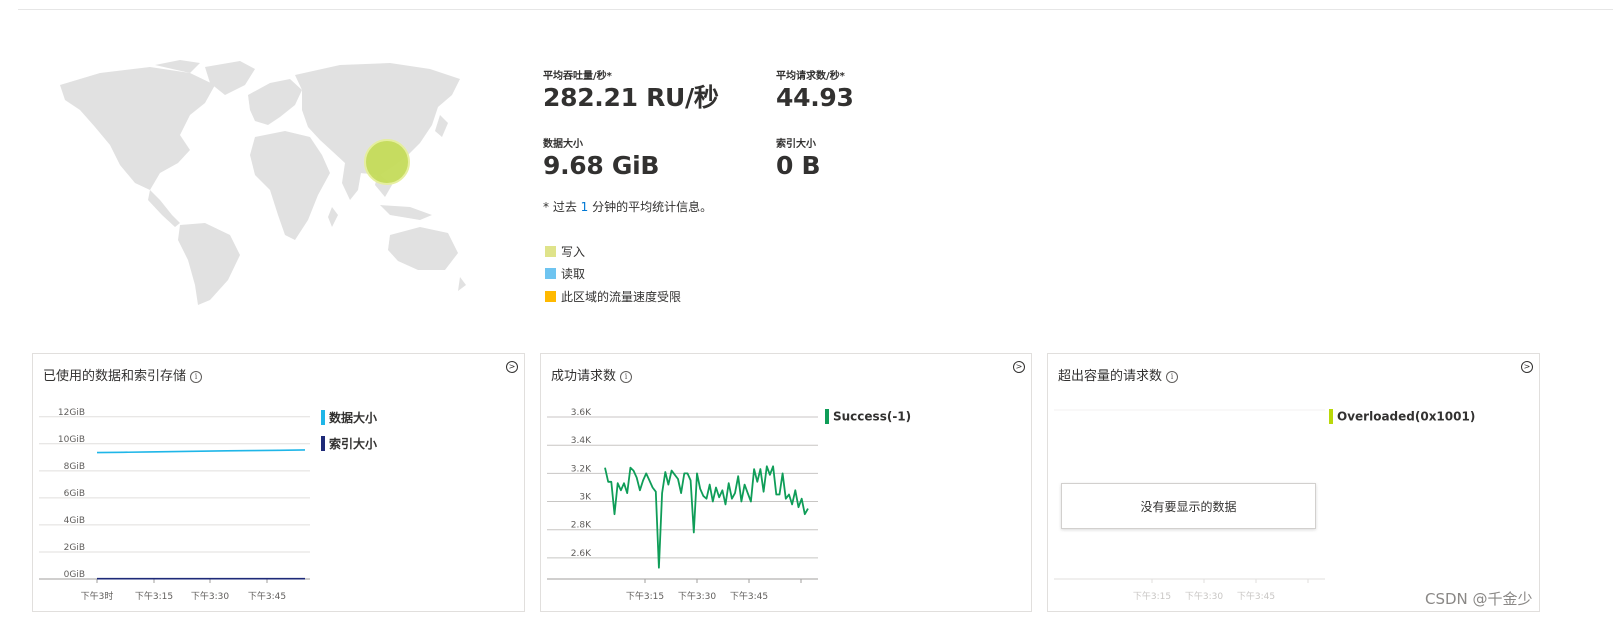 The width and height of the screenshot is (1613, 635). I want to click on index-size-metric: 索引大小 0 B, so click(798, 160).